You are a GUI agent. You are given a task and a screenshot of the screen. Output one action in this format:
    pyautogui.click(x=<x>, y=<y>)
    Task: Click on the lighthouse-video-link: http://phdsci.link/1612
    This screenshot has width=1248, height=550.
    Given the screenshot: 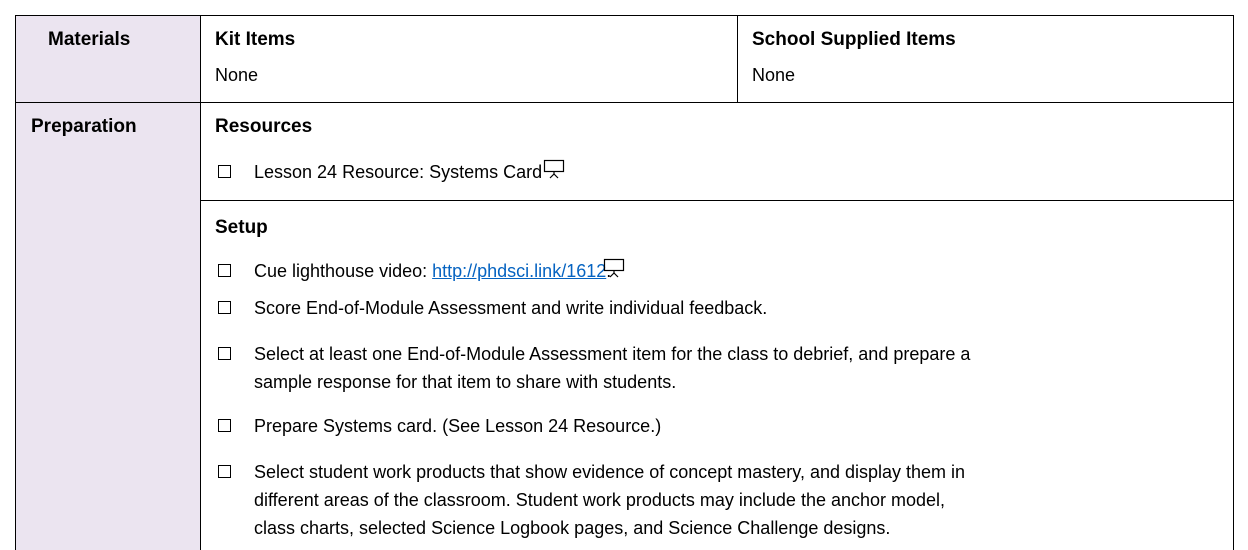 What is the action you would take?
    pyautogui.click(x=519, y=271)
    